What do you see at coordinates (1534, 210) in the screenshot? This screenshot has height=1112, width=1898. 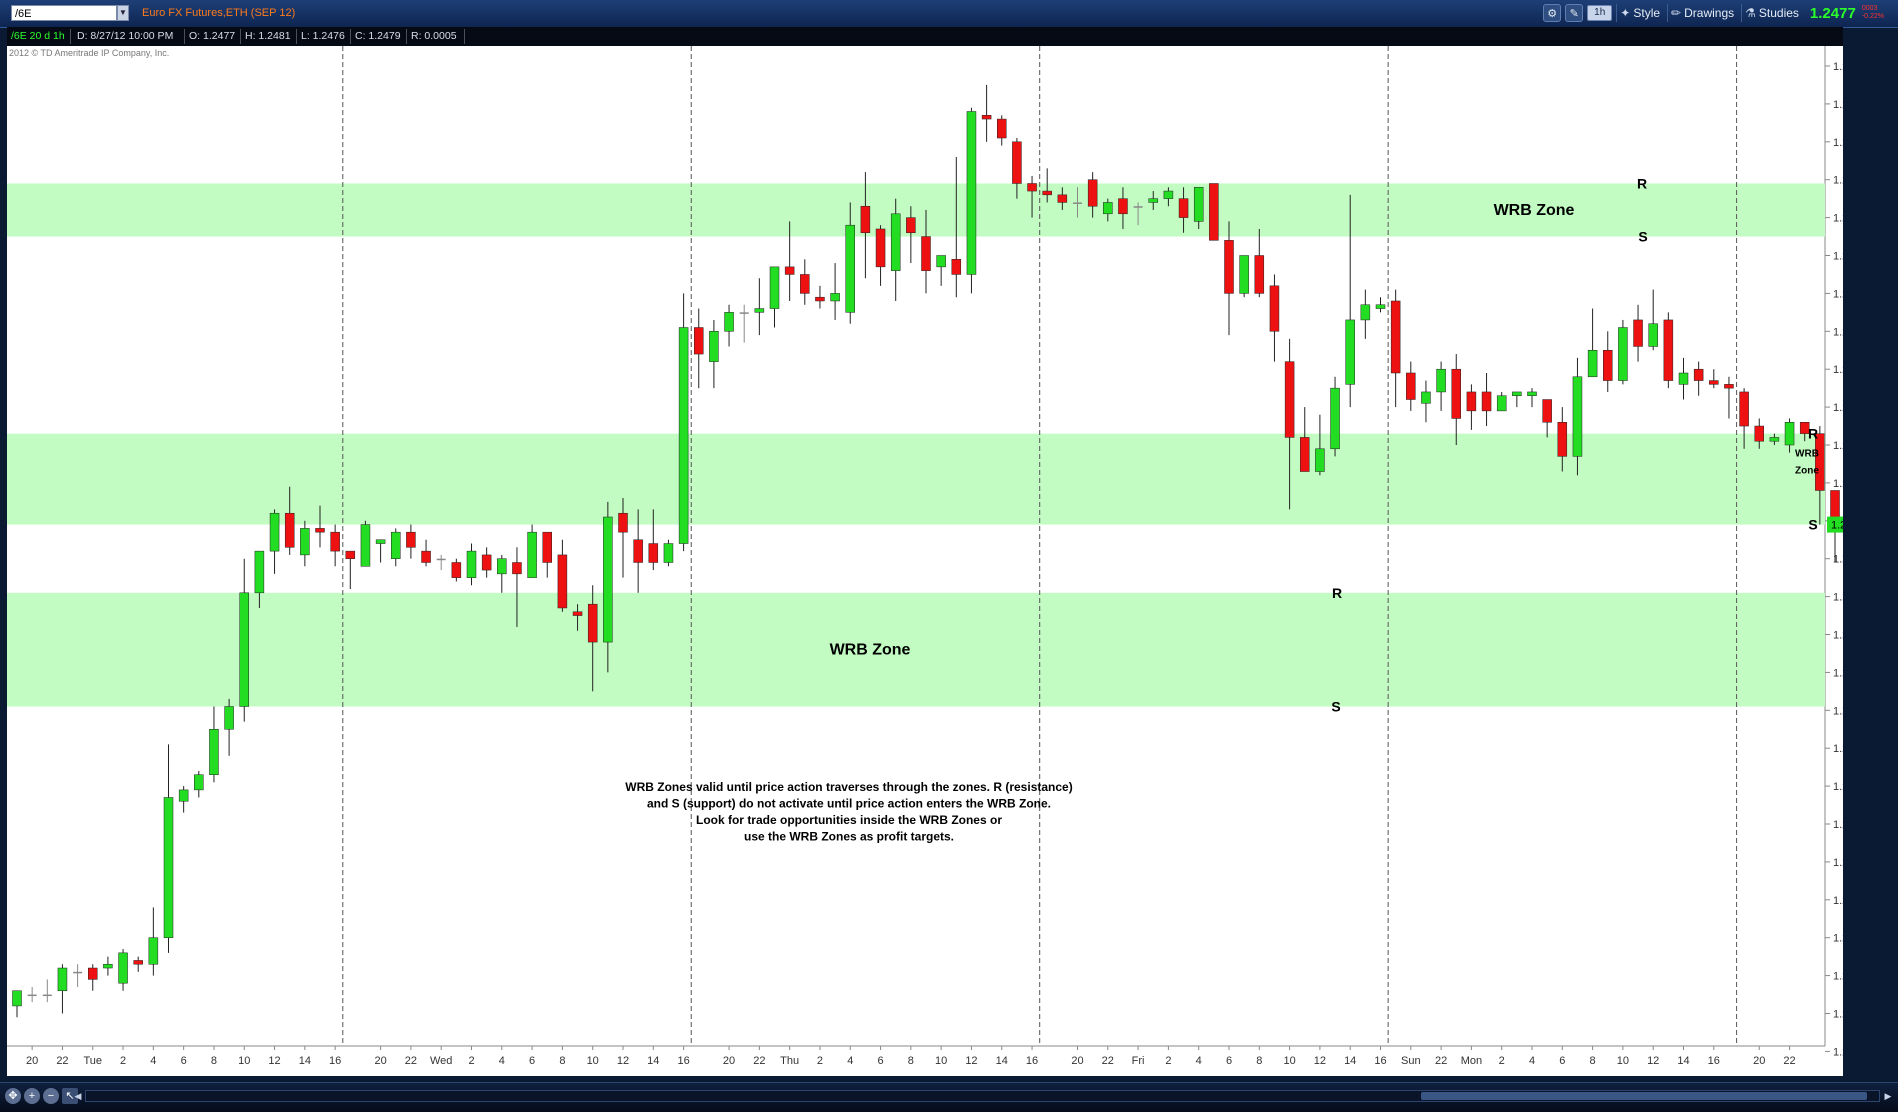 I see `wrb-zone-2-label: WRB Zone` at bounding box center [1534, 210].